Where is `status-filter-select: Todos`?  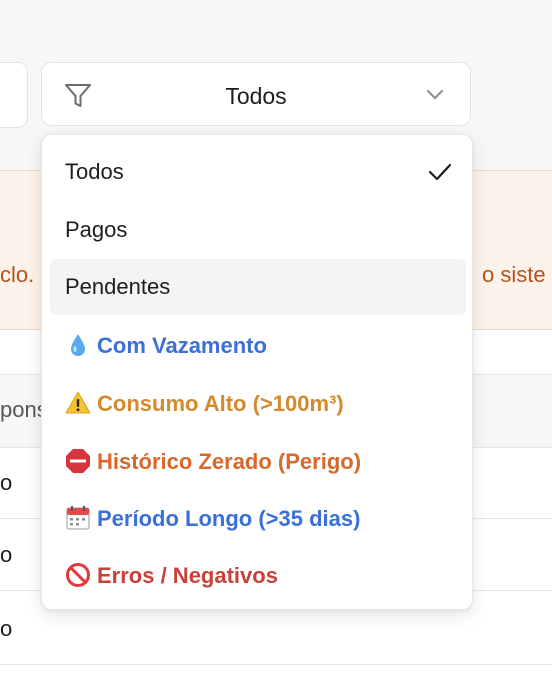 status-filter-select: Todos is located at coordinates (256, 94).